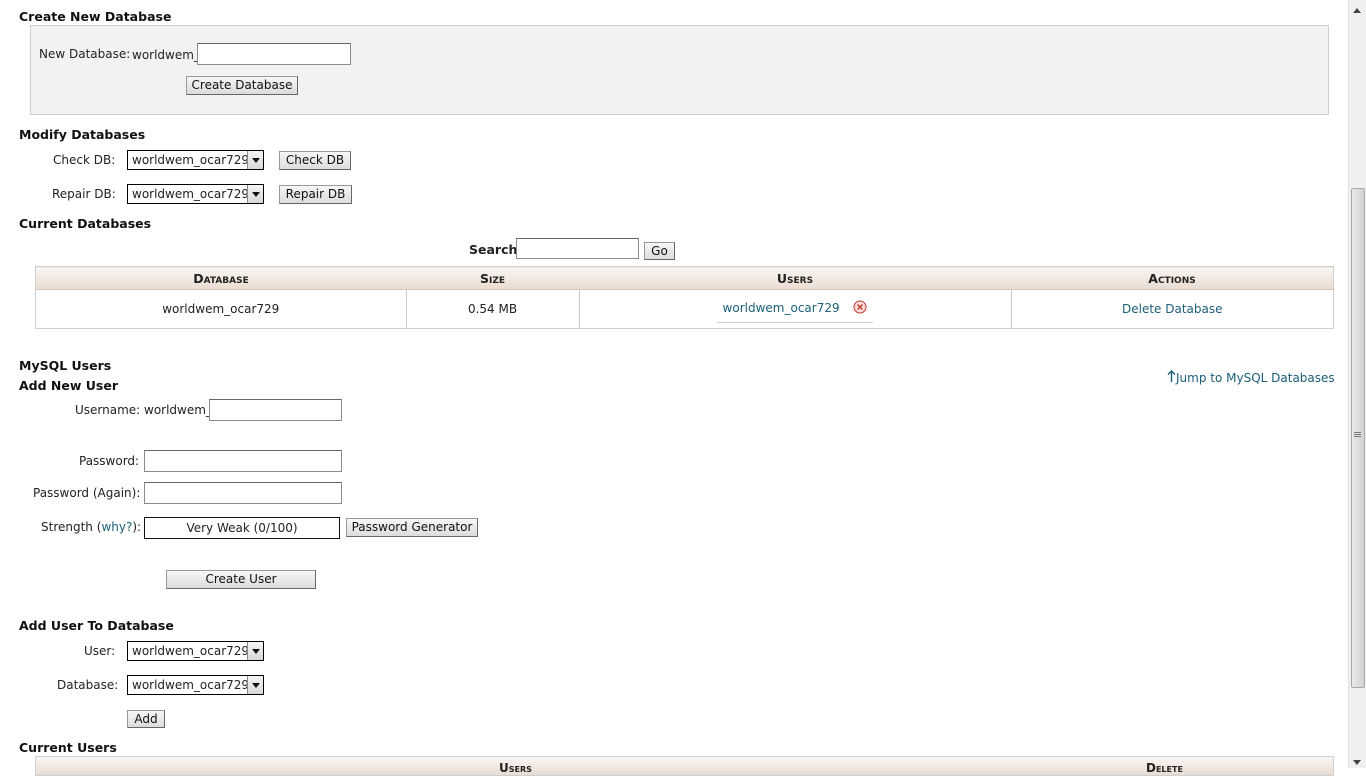 The height and width of the screenshot is (776, 1366). What do you see at coordinates (84, 160) in the screenshot?
I see `check-db-label: Check DB:` at bounding box center [84, 160].